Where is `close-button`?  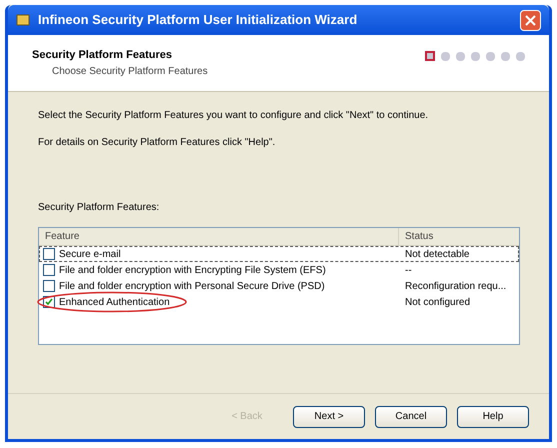
close-button is located at coordinates (530, 20).